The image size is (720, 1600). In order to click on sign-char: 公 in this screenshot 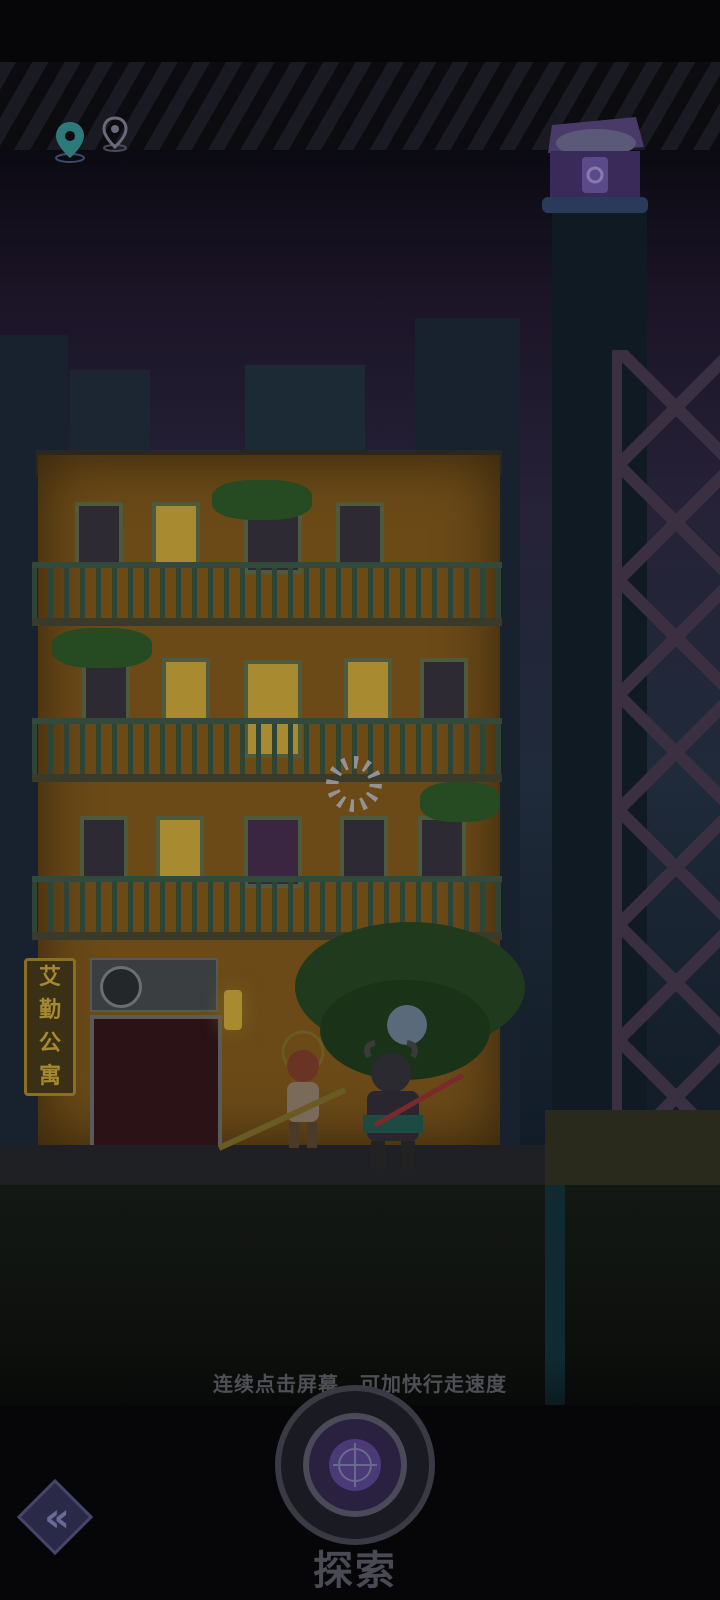, I will do `click(49, 1043)`.